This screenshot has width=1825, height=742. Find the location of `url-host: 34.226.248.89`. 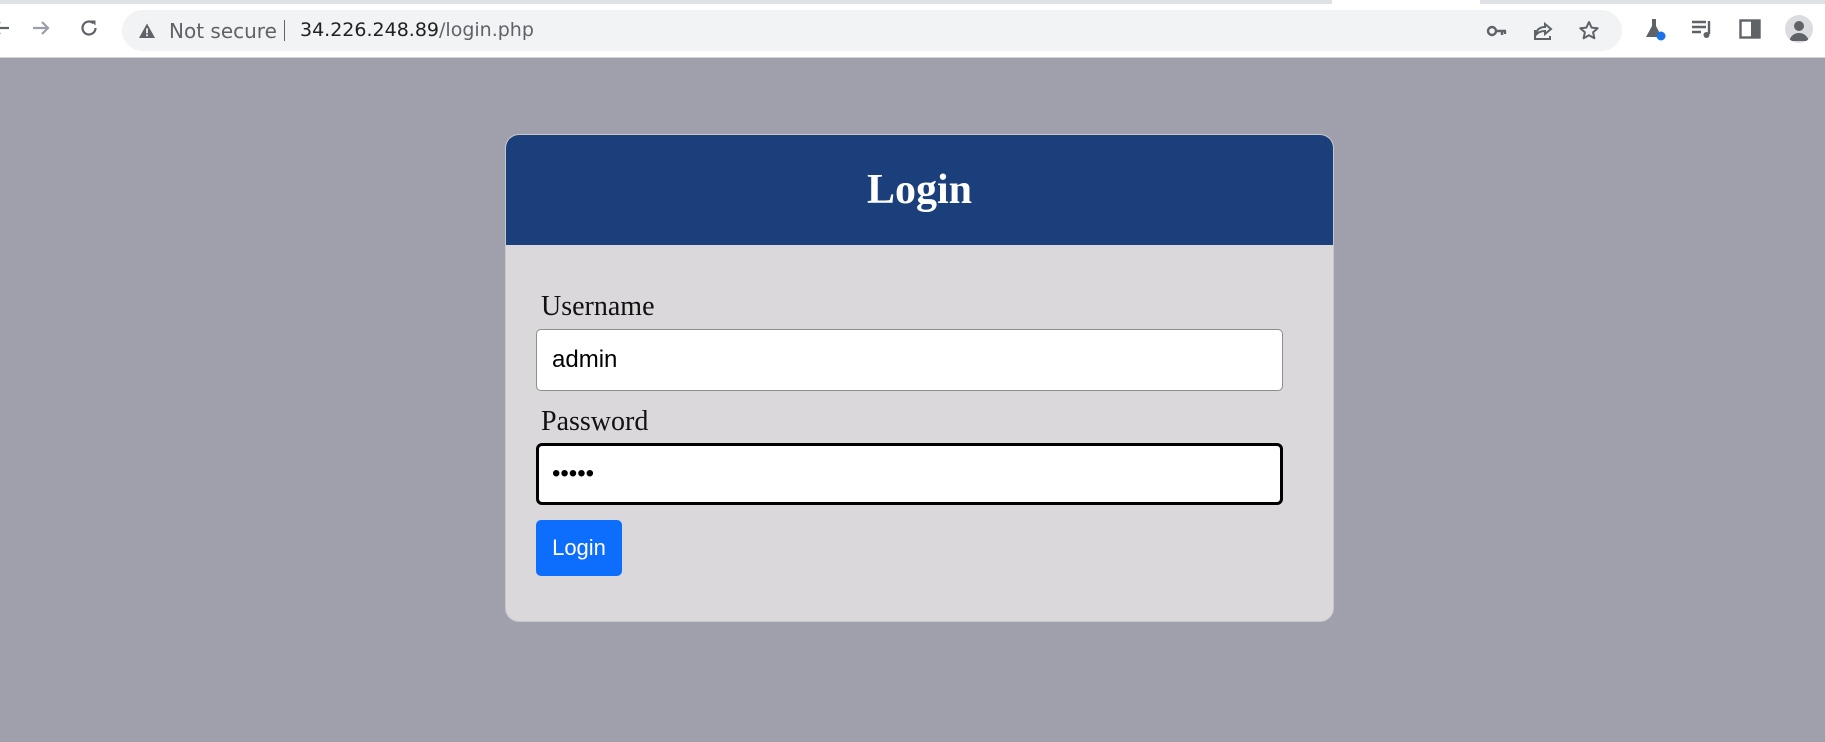

url-host: 34.226.248.89 is located at coordinates (370, 30).